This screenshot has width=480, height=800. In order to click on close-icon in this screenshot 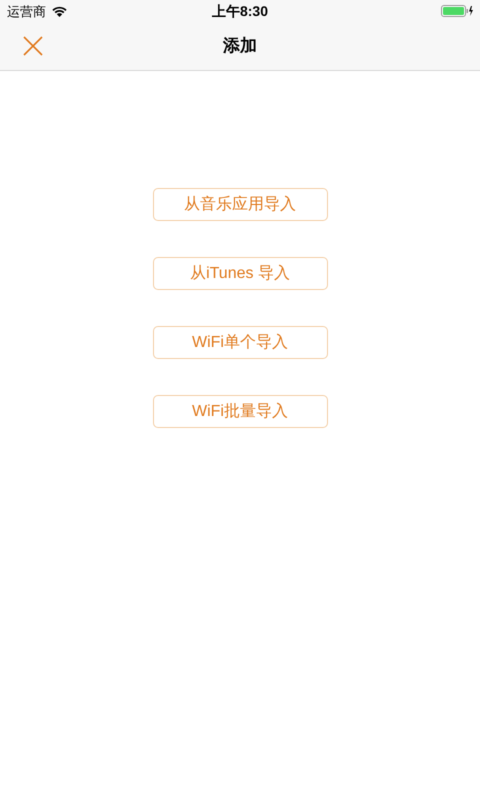, I will do `click(33, 46)`.